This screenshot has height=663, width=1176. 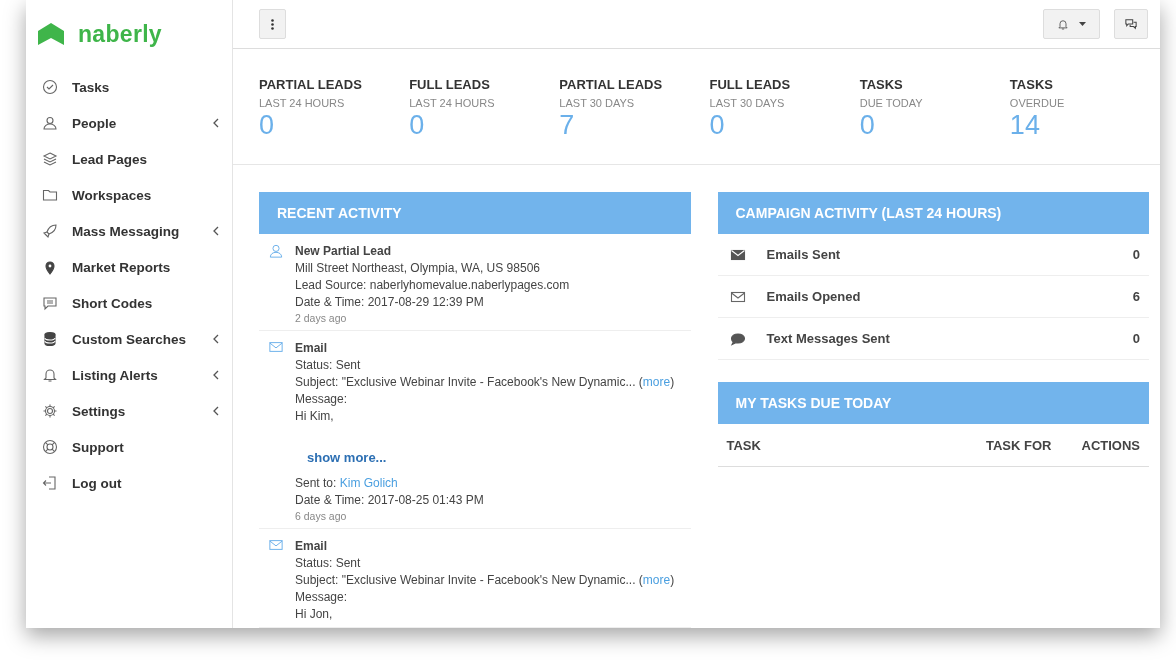 I want to click on chat-icon, so click(x=1131, y=24).